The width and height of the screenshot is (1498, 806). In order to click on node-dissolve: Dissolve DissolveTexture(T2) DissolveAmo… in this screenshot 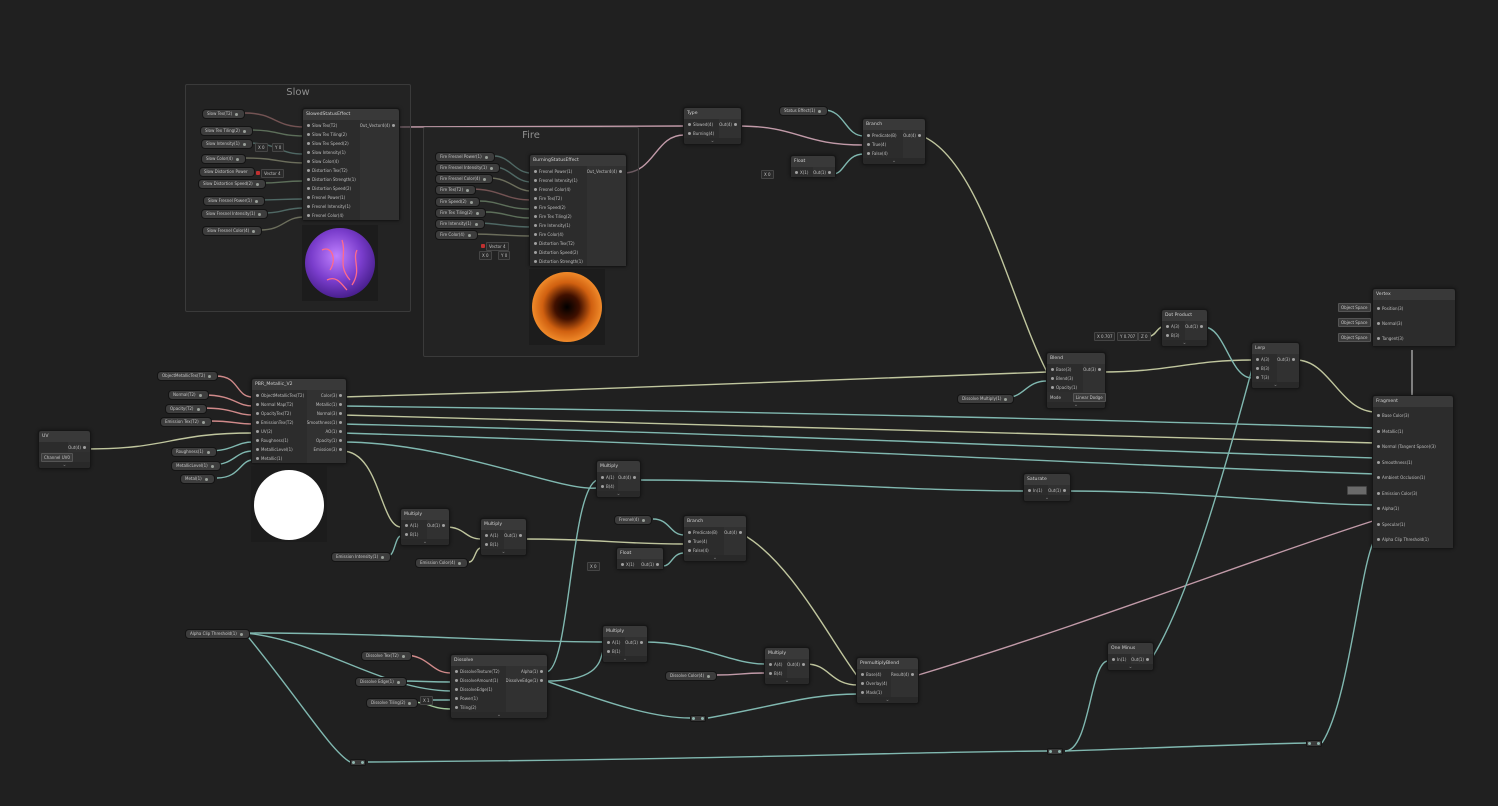, I will do `click(499, 686)`.